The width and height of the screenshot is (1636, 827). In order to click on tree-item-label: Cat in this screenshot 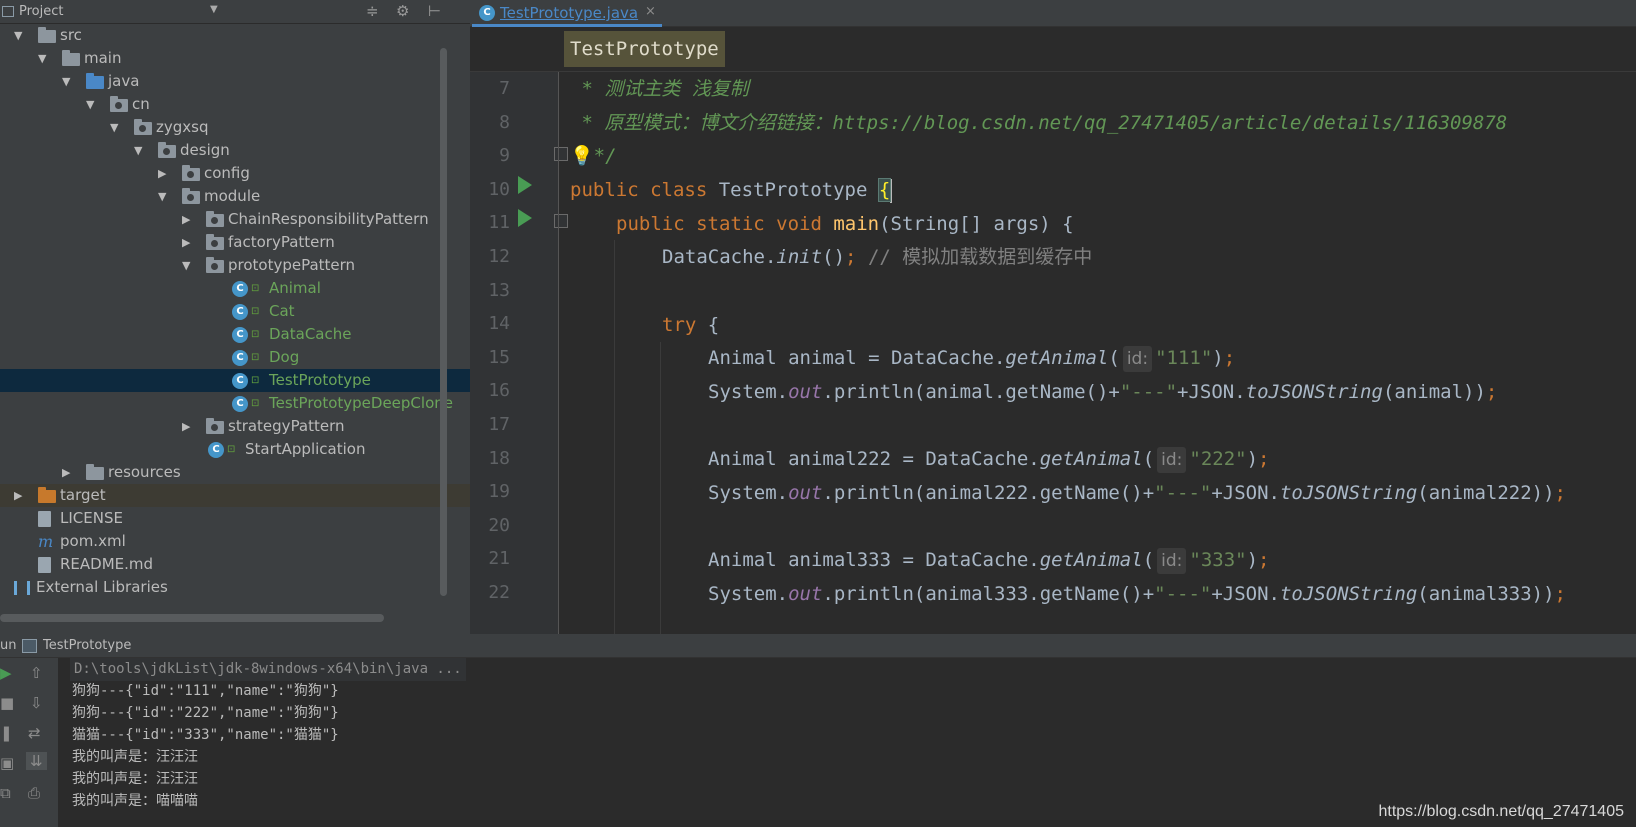, I will do `click(282, 311)`.